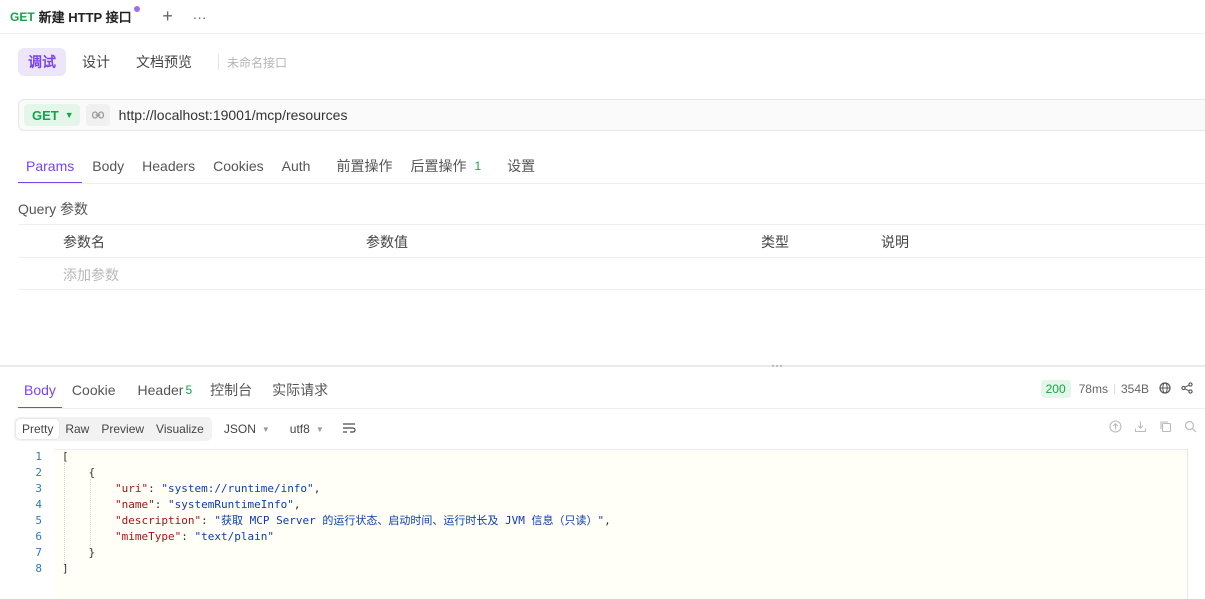 Image resolution: width=1205 pixels, height=599 pixels. What do you see at coordinates (233, 115) in the screenshot?
I see `url-input: http://localhost:19001/mcp/resources` at bounding box center [233, 115].